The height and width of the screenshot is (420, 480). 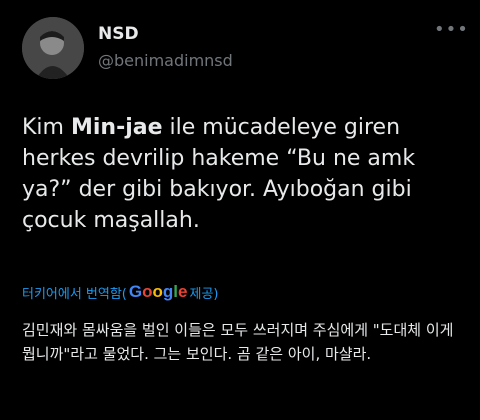 What do you see at coordinates (74, 292) in the screenshot?
I see `translation-label-prefix: 터키어에서 번역함(` at bounding box center [74, 292].